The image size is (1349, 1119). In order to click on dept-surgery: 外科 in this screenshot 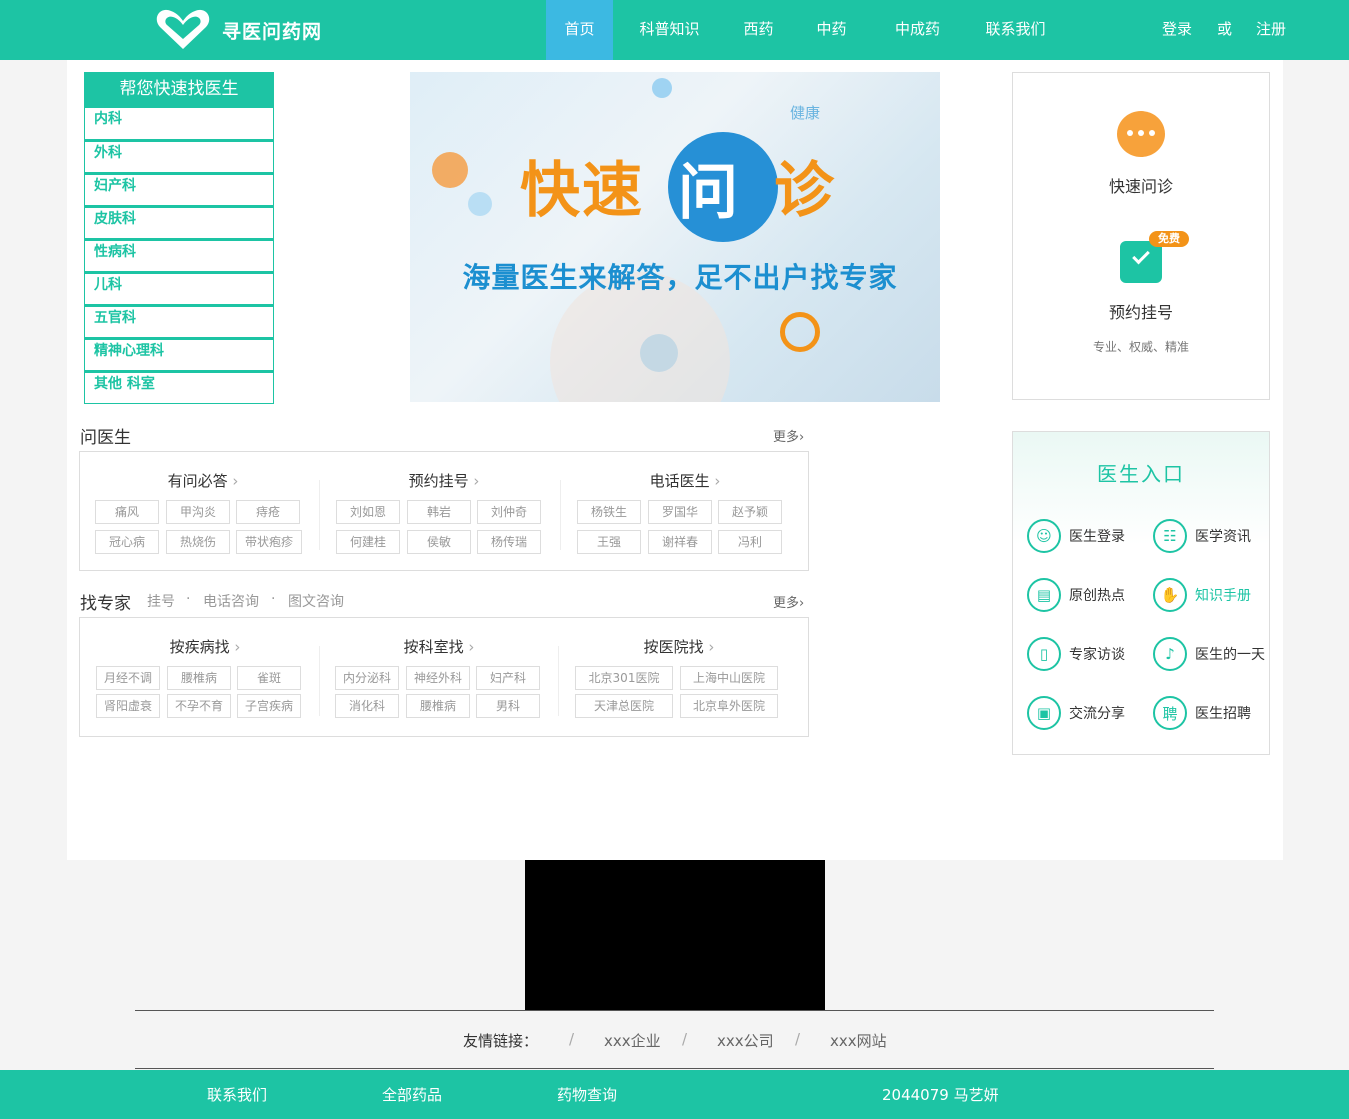, I will do `click(179, 156)`.